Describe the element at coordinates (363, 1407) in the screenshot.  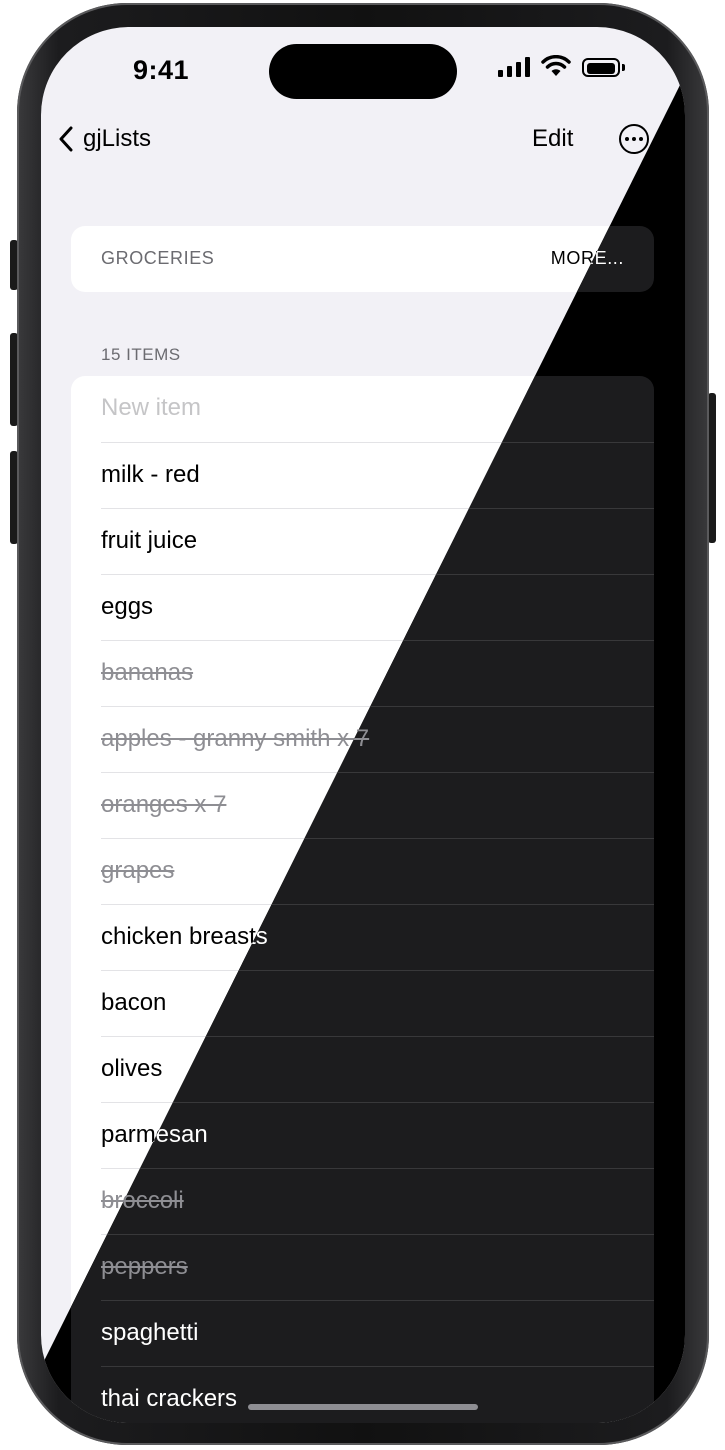
I see `home-indicator` at that location.